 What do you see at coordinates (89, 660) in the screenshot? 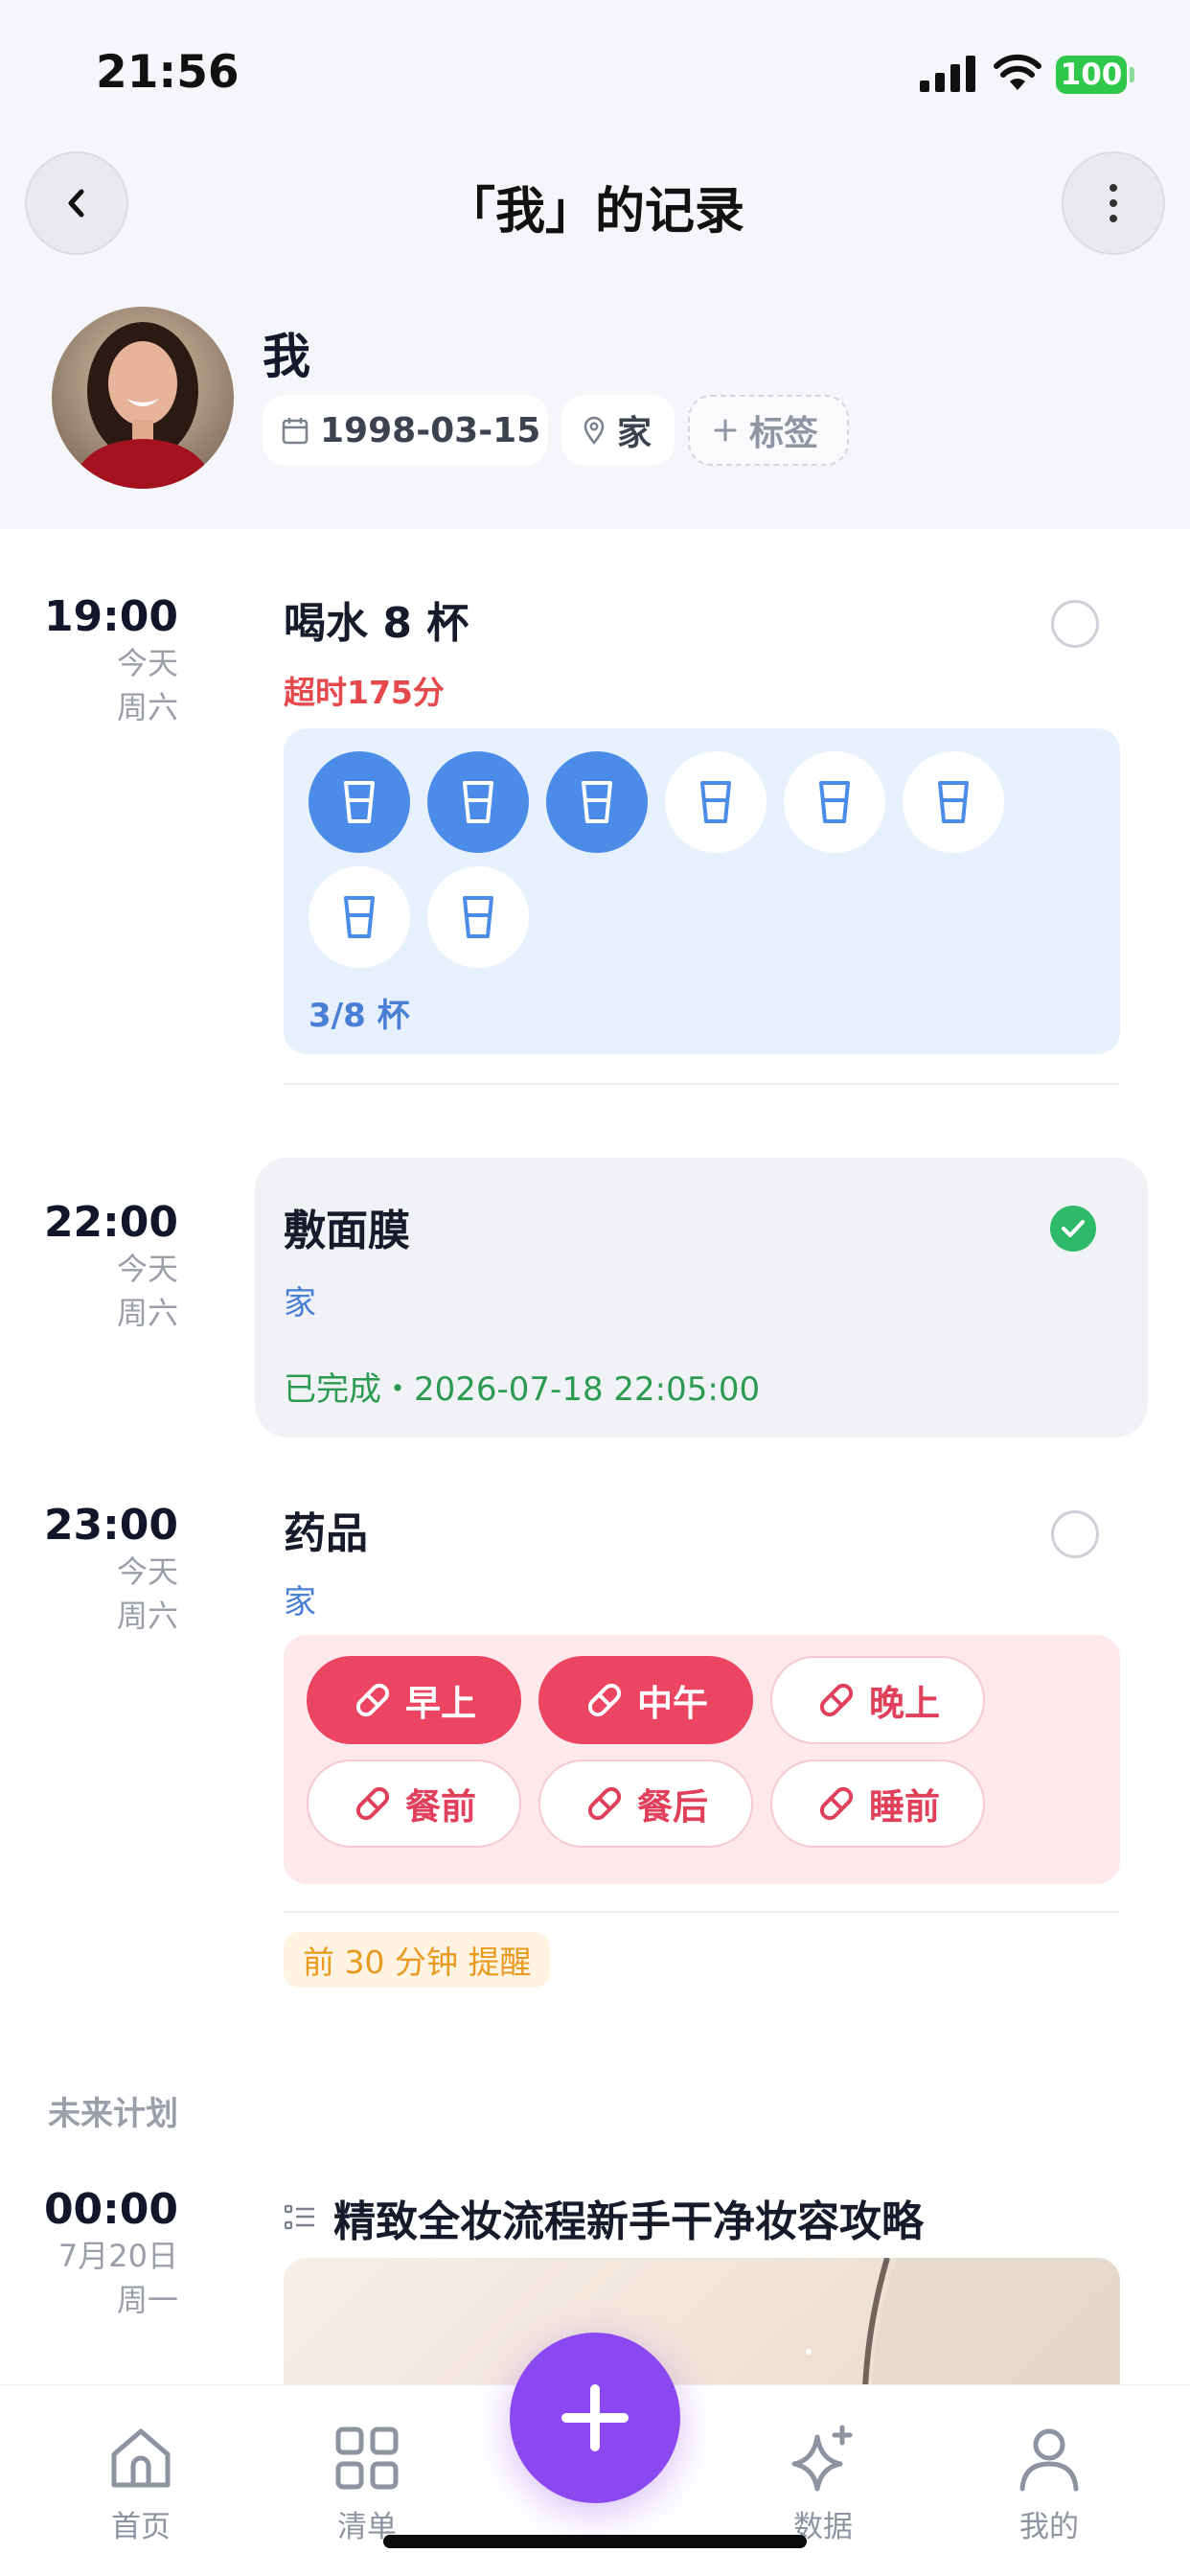
I see `task-time-column: 19:00 今天 周六` at bounding box center [89, 660].